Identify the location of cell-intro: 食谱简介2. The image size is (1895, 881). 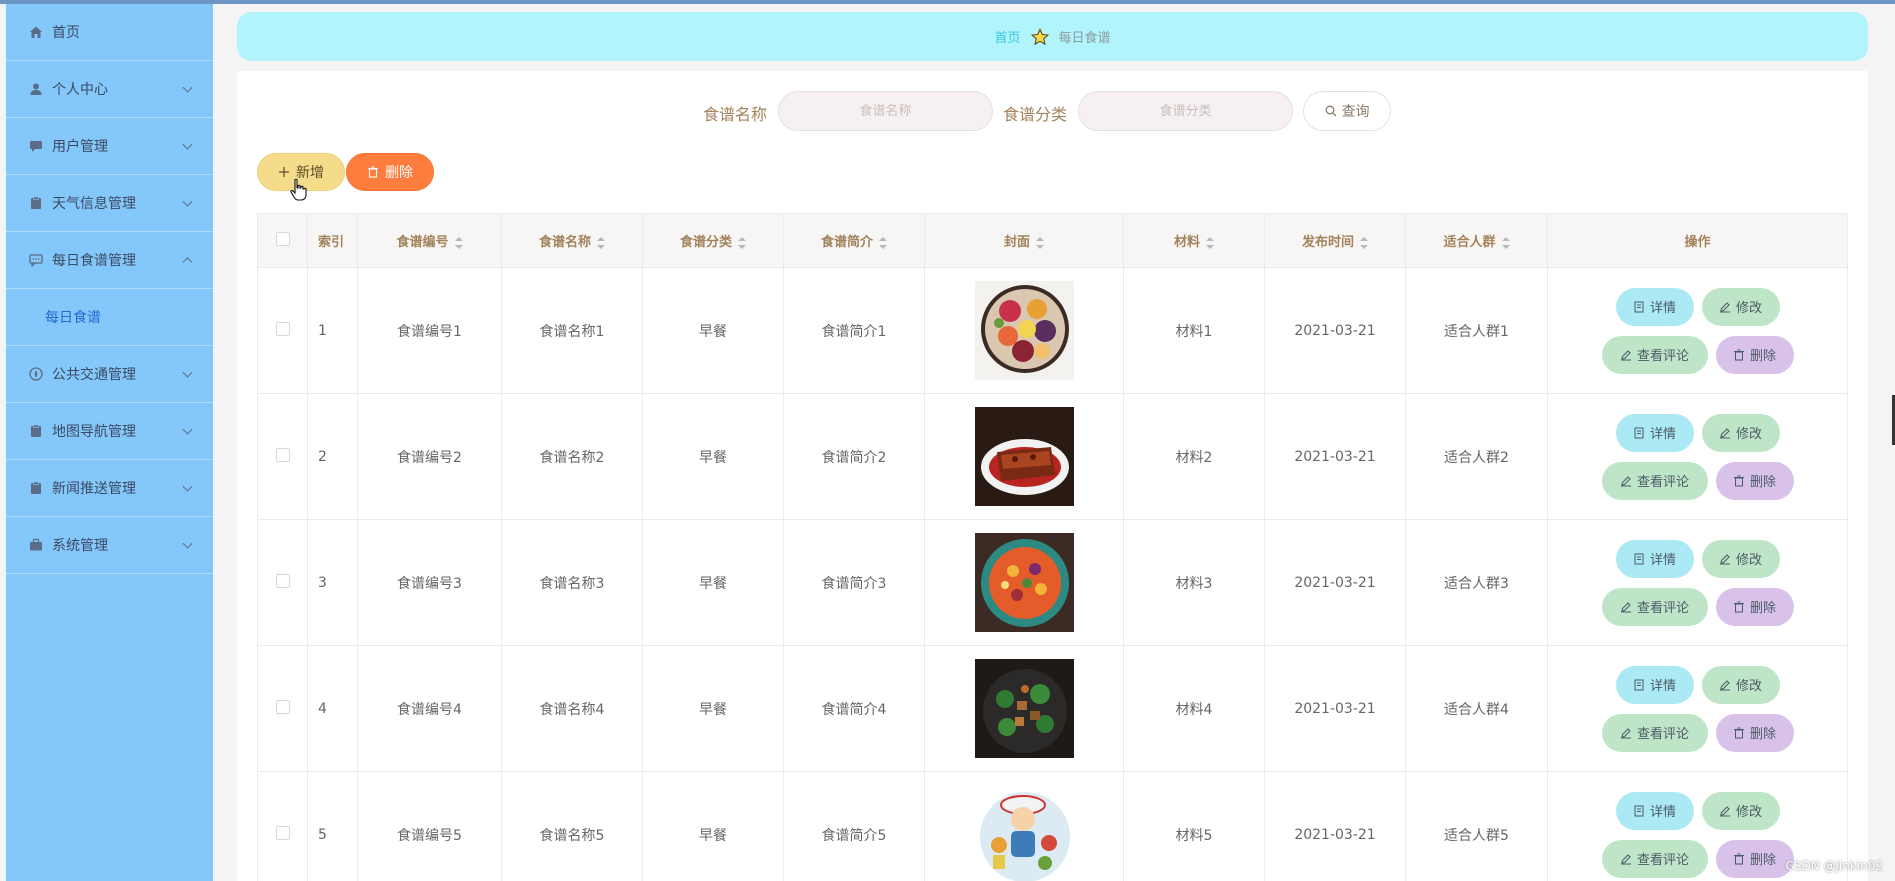
(854, 456).